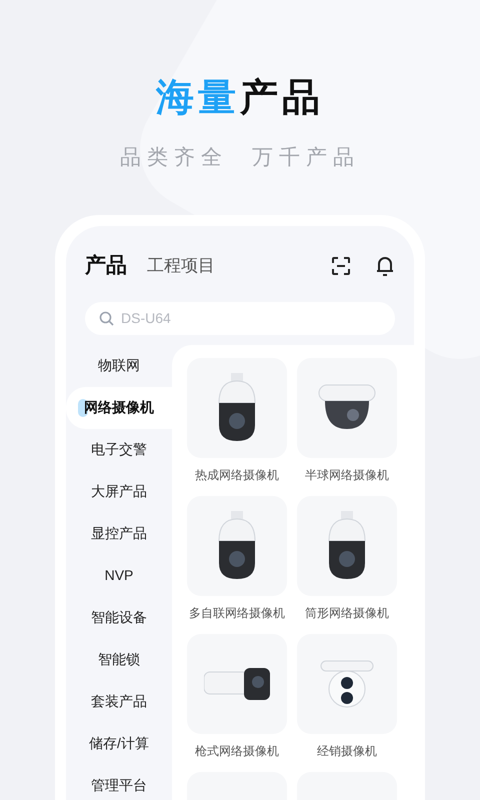 The height and width of the screenshot is (800, 480). I want to click on product-name: 半球网络摄像机, so click(347, 475).